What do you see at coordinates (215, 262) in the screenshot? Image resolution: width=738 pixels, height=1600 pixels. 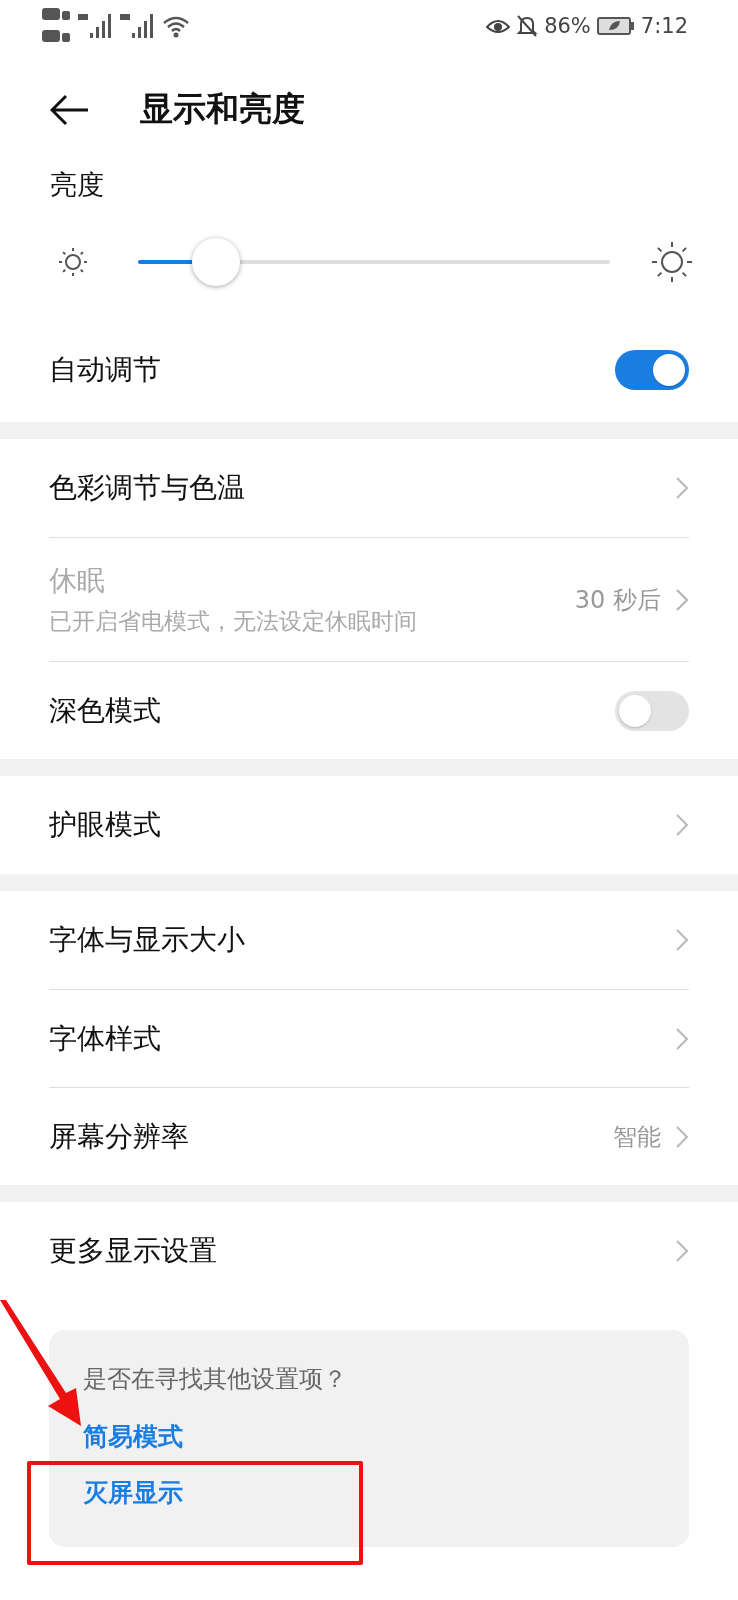 I see `slider-thumb` at bounding box center [215, 262].